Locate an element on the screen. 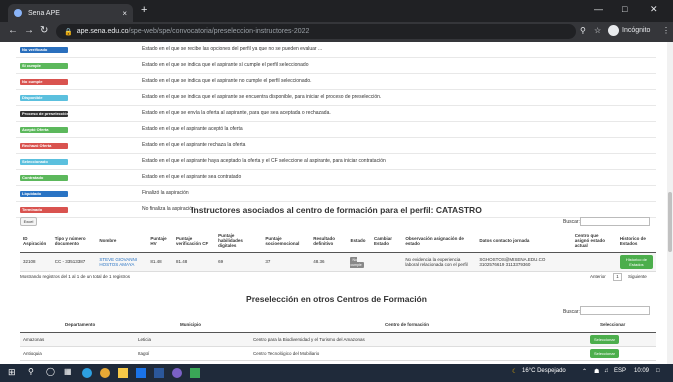 This screenshot has height=382, width=673. volume-icon: ♫ is located at coordinates (606, 371).